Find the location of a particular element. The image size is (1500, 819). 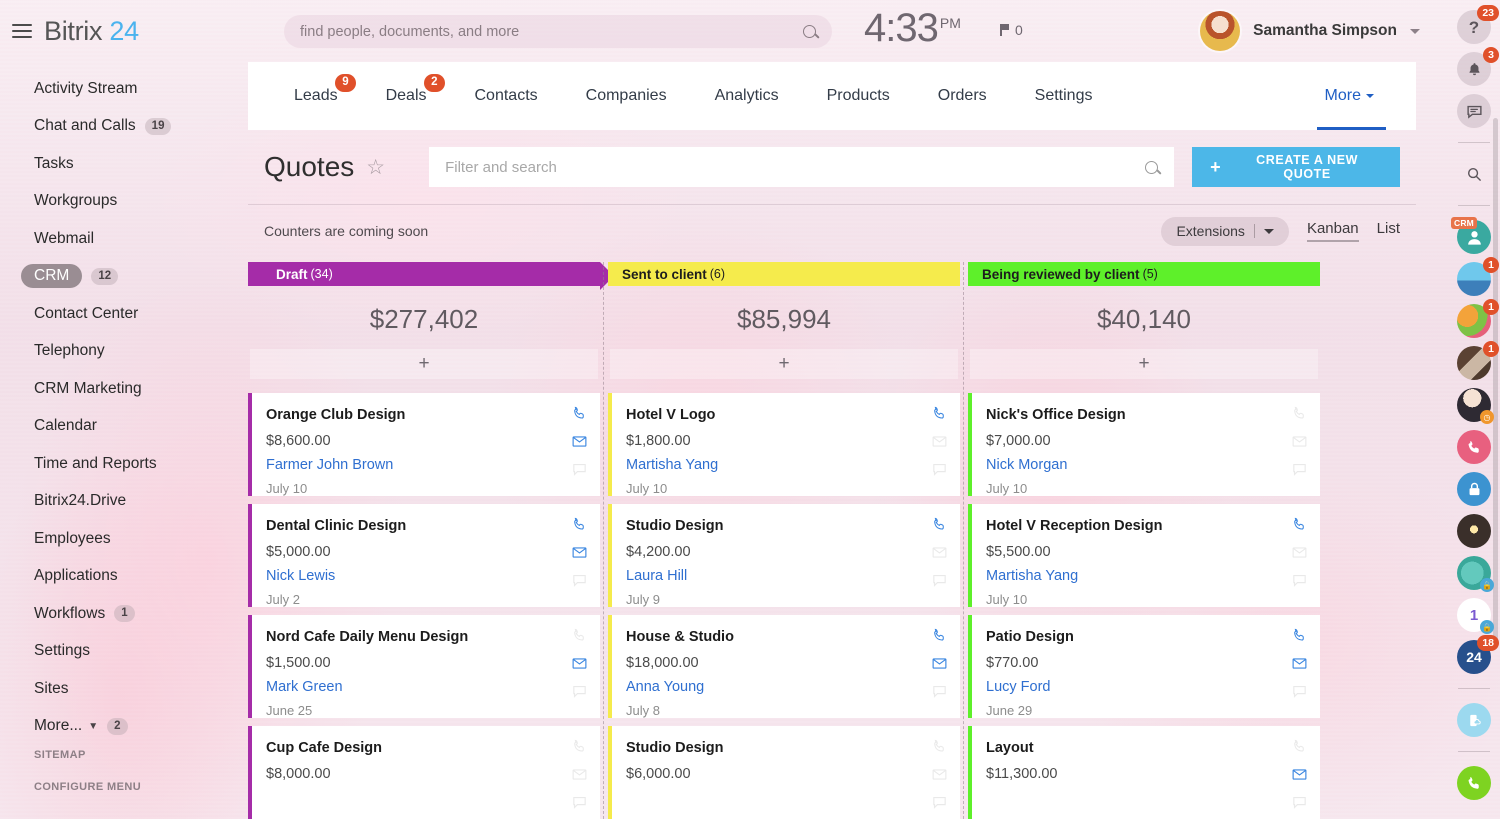

rail-crm-shortcut: CRM is located at coordinates (1471, 235).